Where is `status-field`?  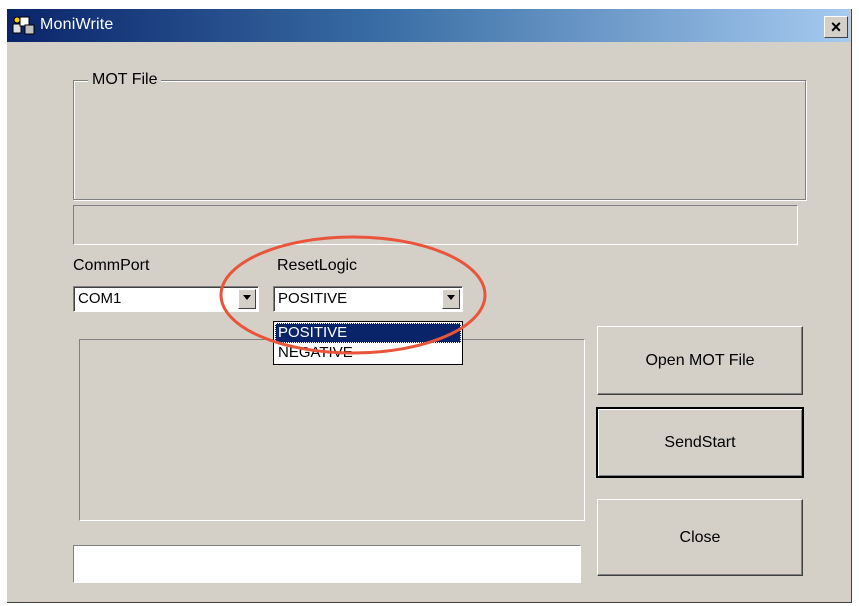 status-field is located at coordinates (327, 564).